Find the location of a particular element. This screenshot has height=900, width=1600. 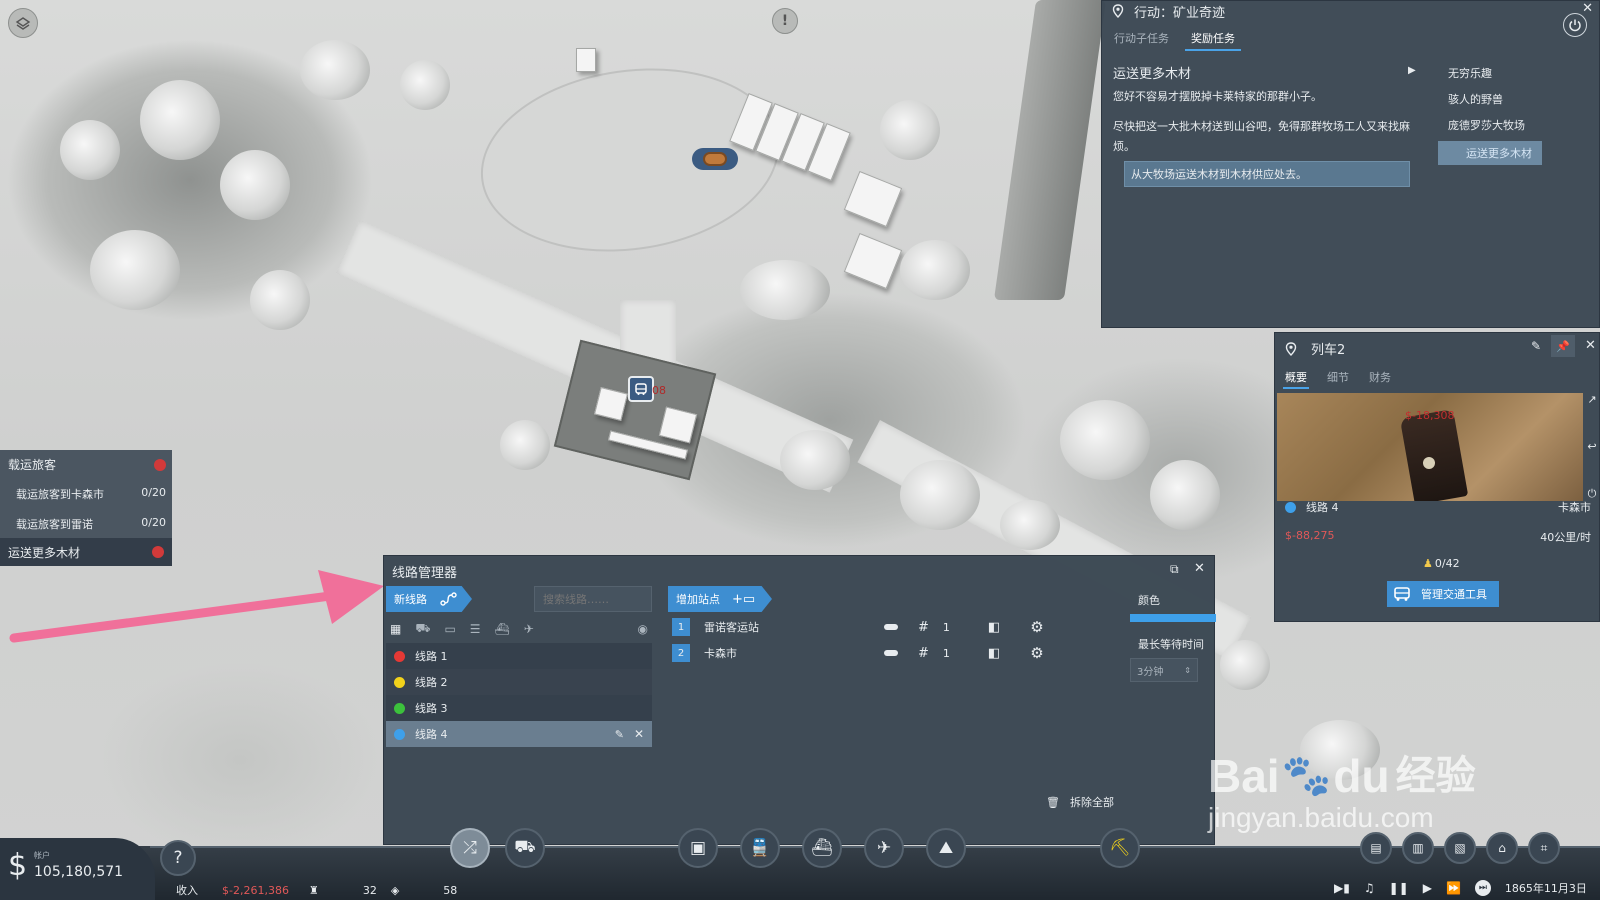

side-quest-item: 无穷乐趣 is located at coordinates (1493, 74).